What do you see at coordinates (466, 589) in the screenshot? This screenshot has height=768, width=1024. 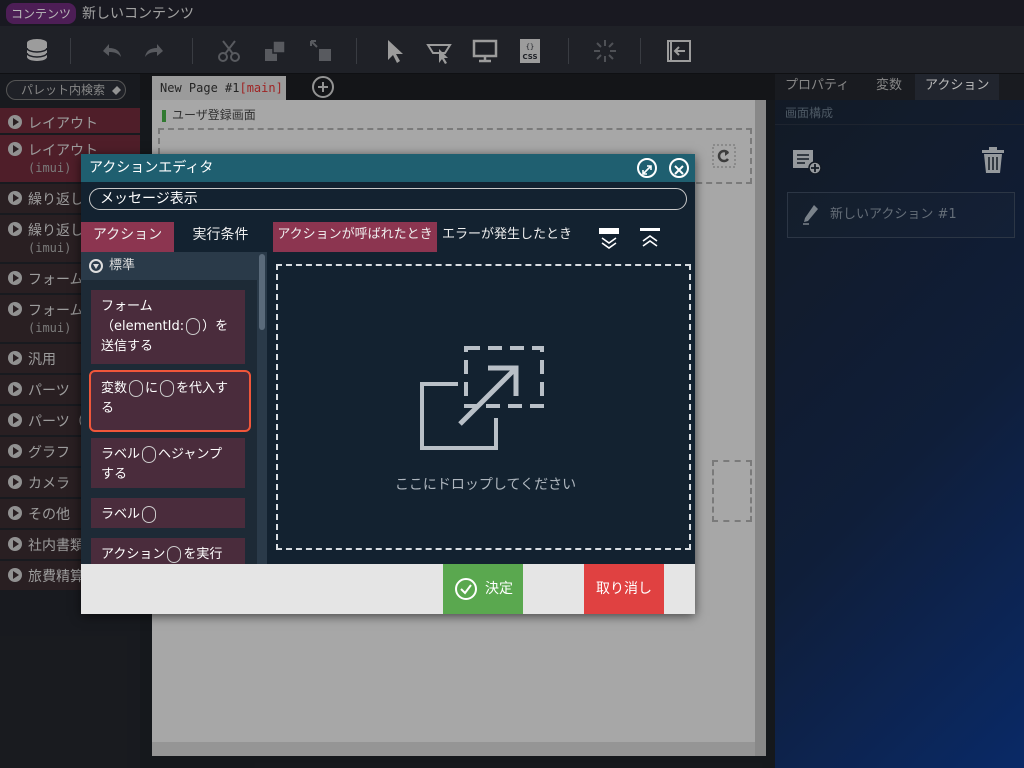 I see `check-circle-icon` at bounding box center [466, 589].